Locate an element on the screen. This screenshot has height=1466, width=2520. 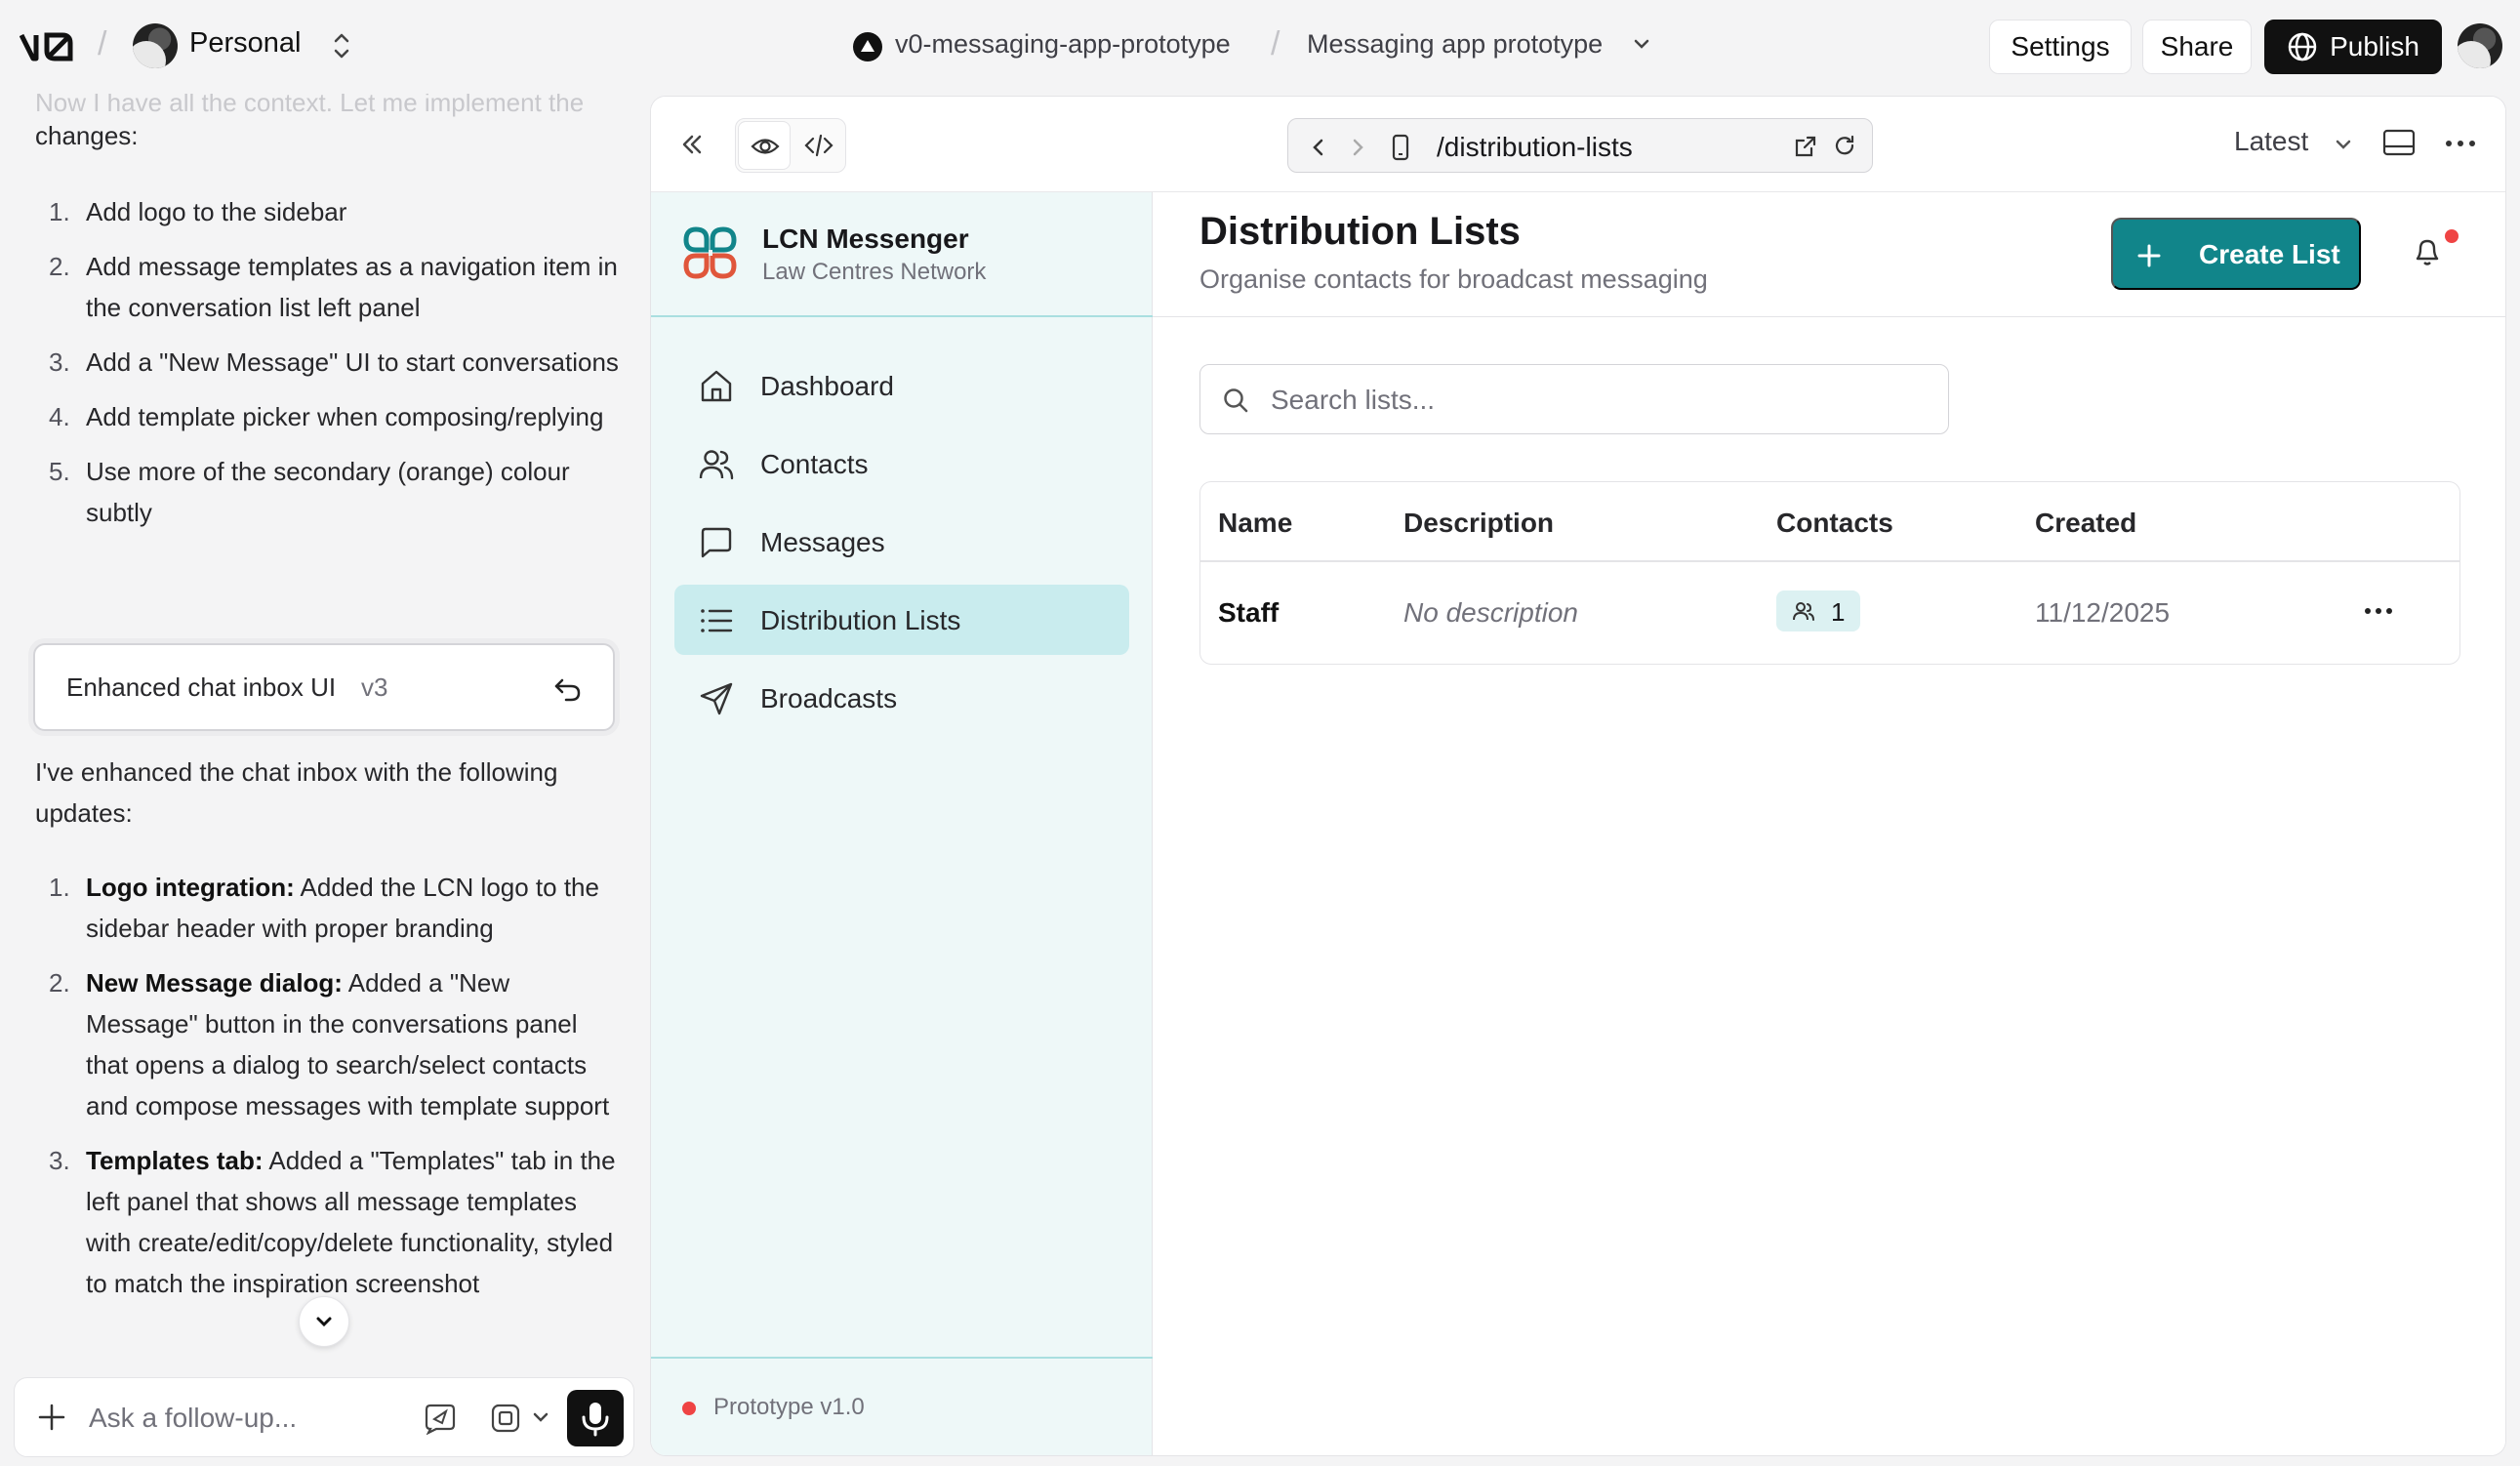
list-item: 1. Add logo to the sidebar is located at coordinates (198, 211).